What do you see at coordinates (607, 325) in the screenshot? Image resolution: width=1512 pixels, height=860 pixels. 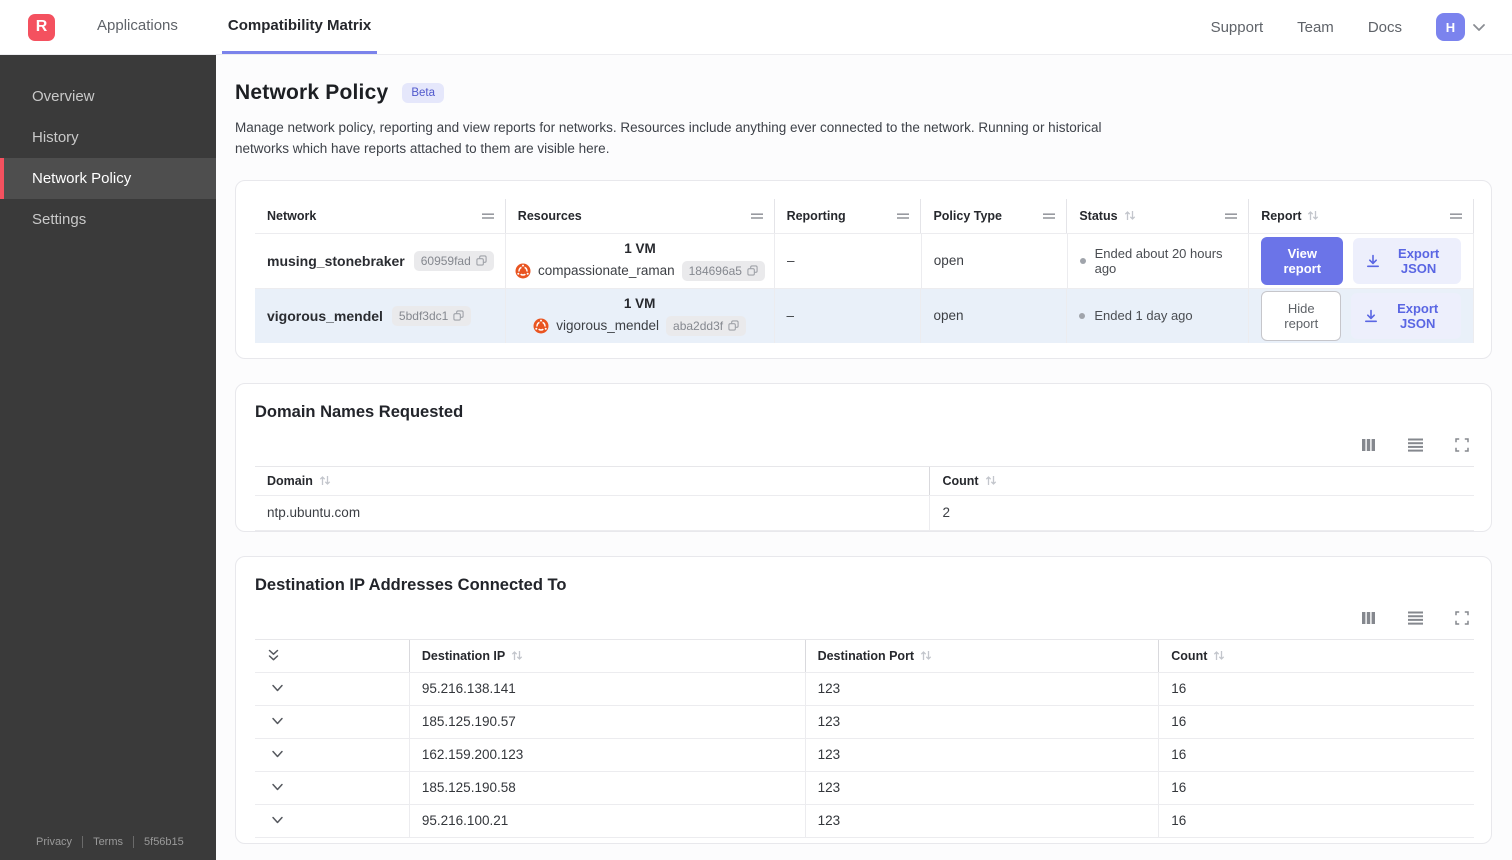 I see `resource-name: vigorous_mendel` at bounding box center [607, 325].